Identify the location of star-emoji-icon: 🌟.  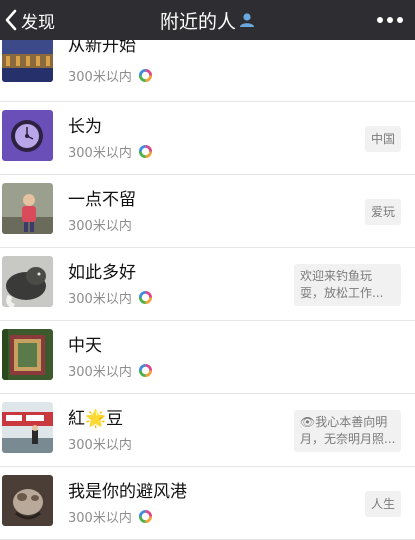
(96, 419).